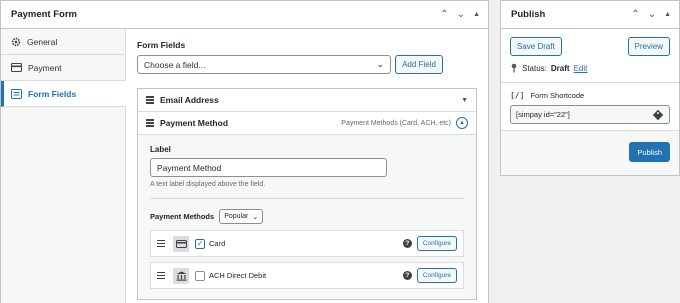 This screenshot has width=680, height=303. What do you see at coordinates (63, 42) in the screenshot?
I see `tab-general: General` at bounding box center [63, 42].